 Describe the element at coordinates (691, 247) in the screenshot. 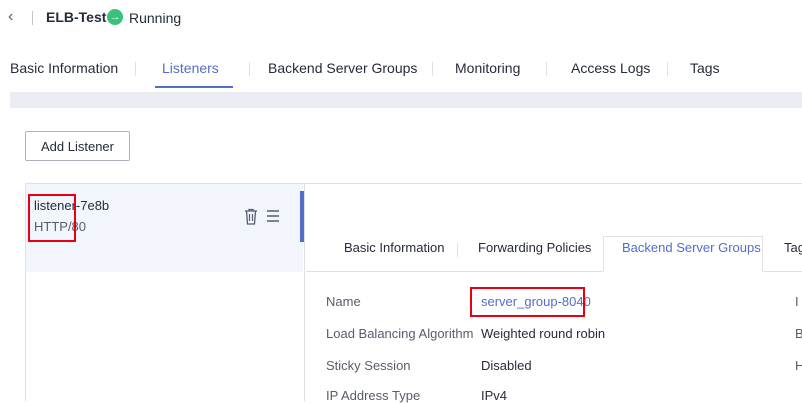

I see `detail-tab-backend-server-groups: Backend Server Groups` at that location.